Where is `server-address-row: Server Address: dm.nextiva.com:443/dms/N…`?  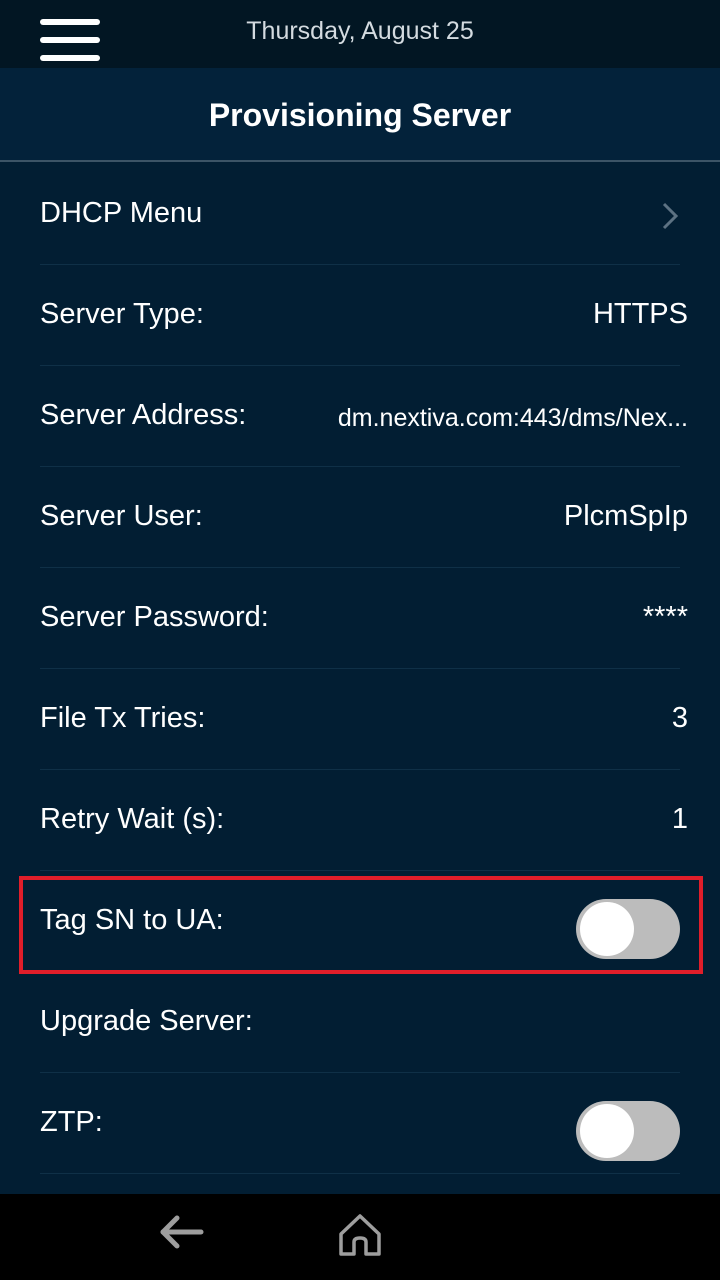 server-address-row: Server Address: dm.nextiva.com:443/dms/N… is located at coordinates (364, 416).